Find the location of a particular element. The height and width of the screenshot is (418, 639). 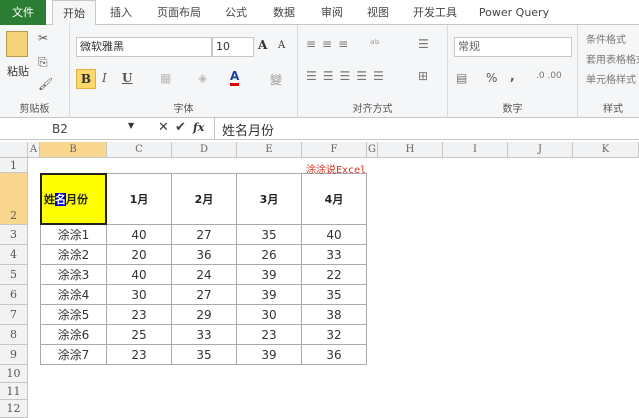

tab-view: 视图 is located at coordinates (378, 12).